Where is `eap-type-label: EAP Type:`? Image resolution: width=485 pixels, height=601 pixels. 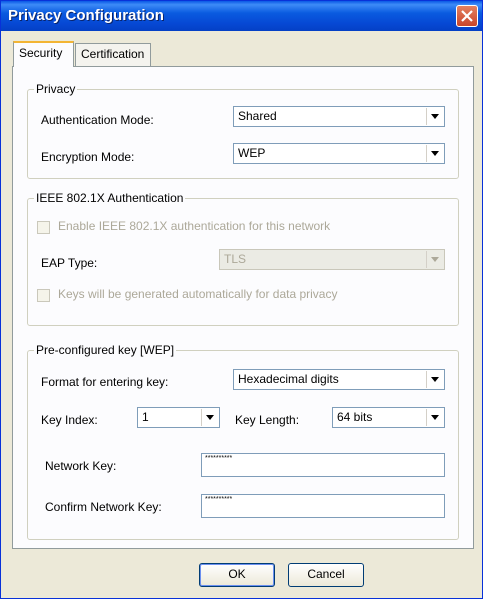
eap-type-label: EAP Type: is located at coordinates (69, 263).